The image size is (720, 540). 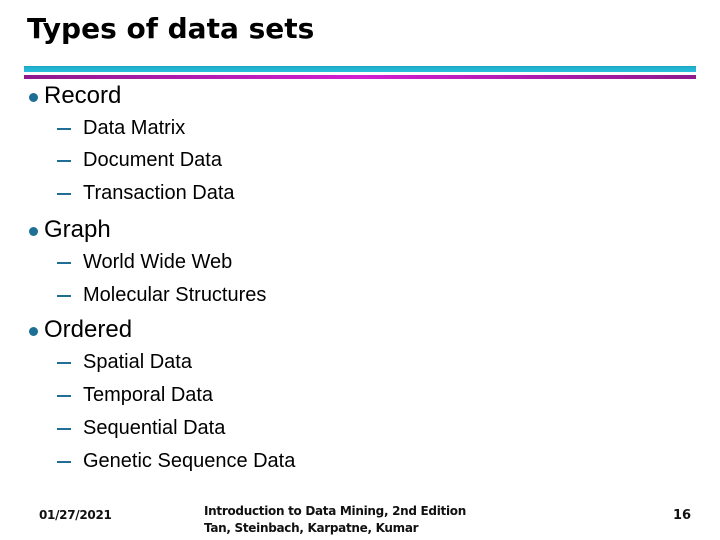 I want to click on sub-bullet-label: Spatial Data, so click(x=137, y=362).